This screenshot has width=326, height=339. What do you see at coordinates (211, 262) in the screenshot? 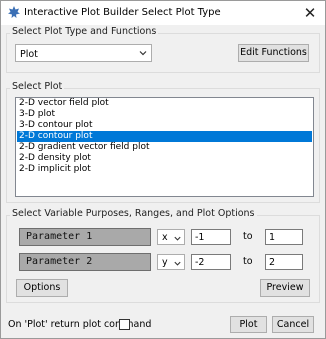
I see `parameter-2-from-input: -2` at bounding box center [211, 262].